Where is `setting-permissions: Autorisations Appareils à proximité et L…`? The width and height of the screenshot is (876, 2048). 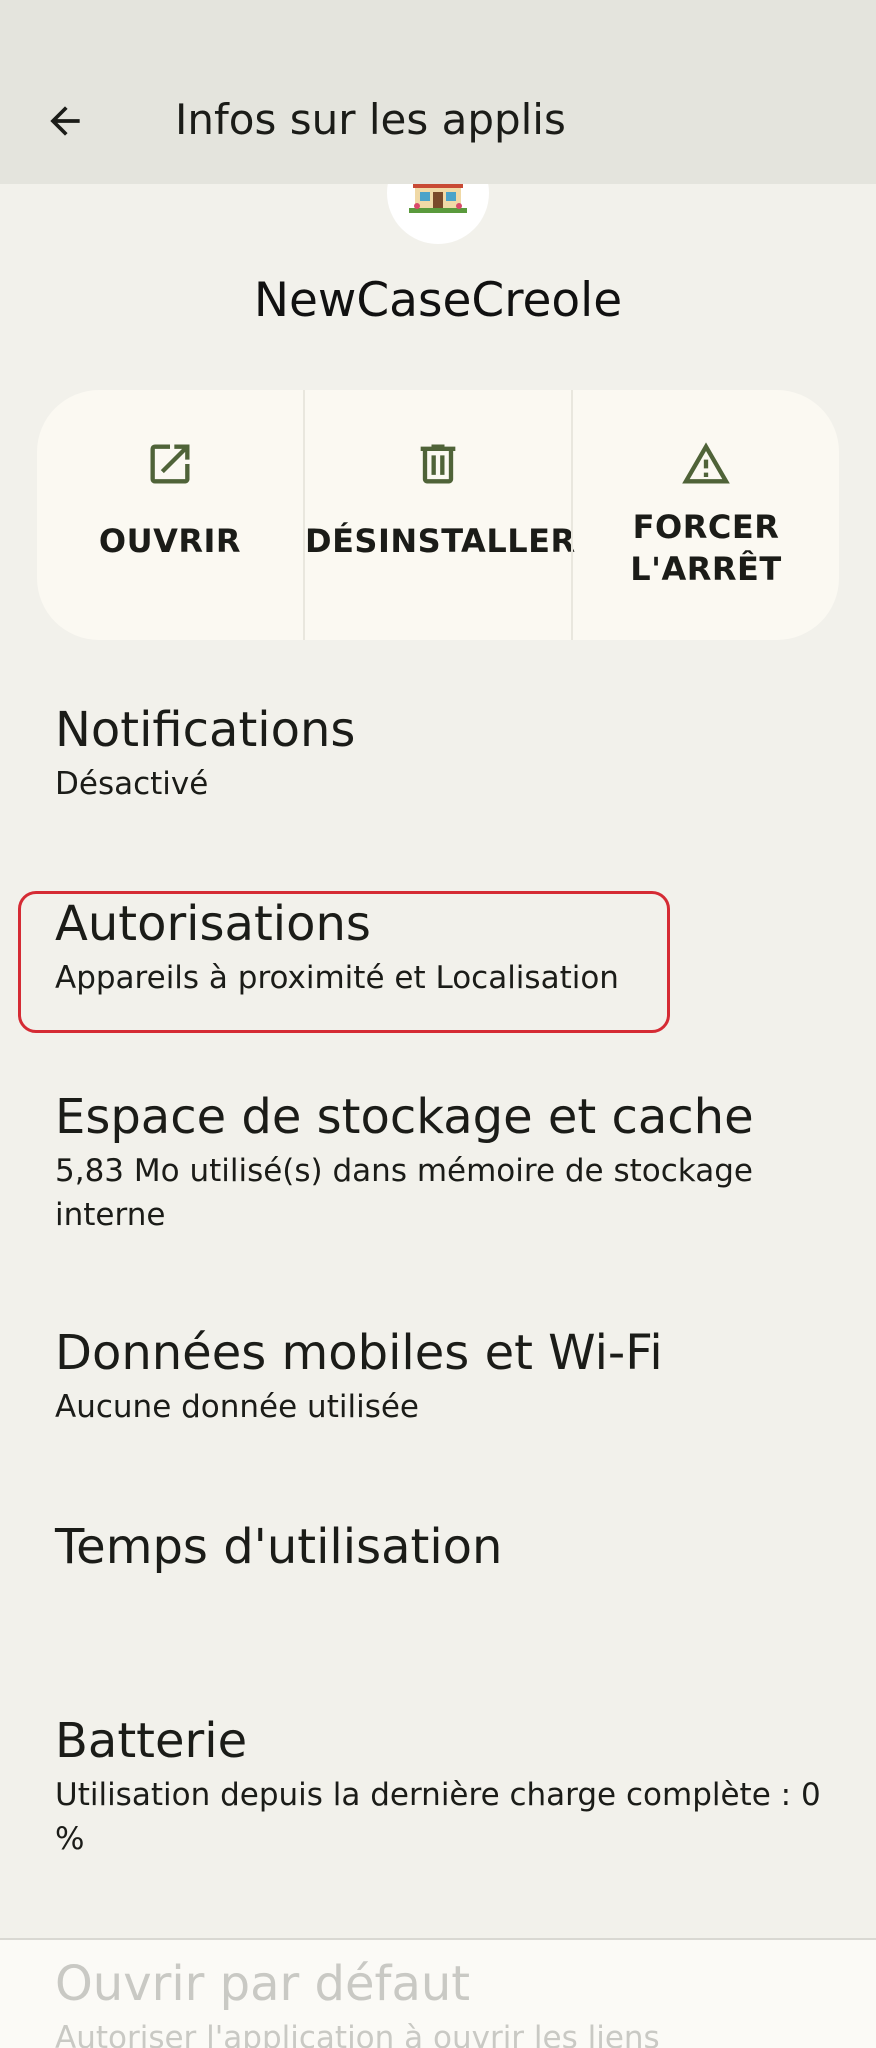 setting-permissions: Autorisations Appareils à proximité et L… is located at coordinates (445, 947).